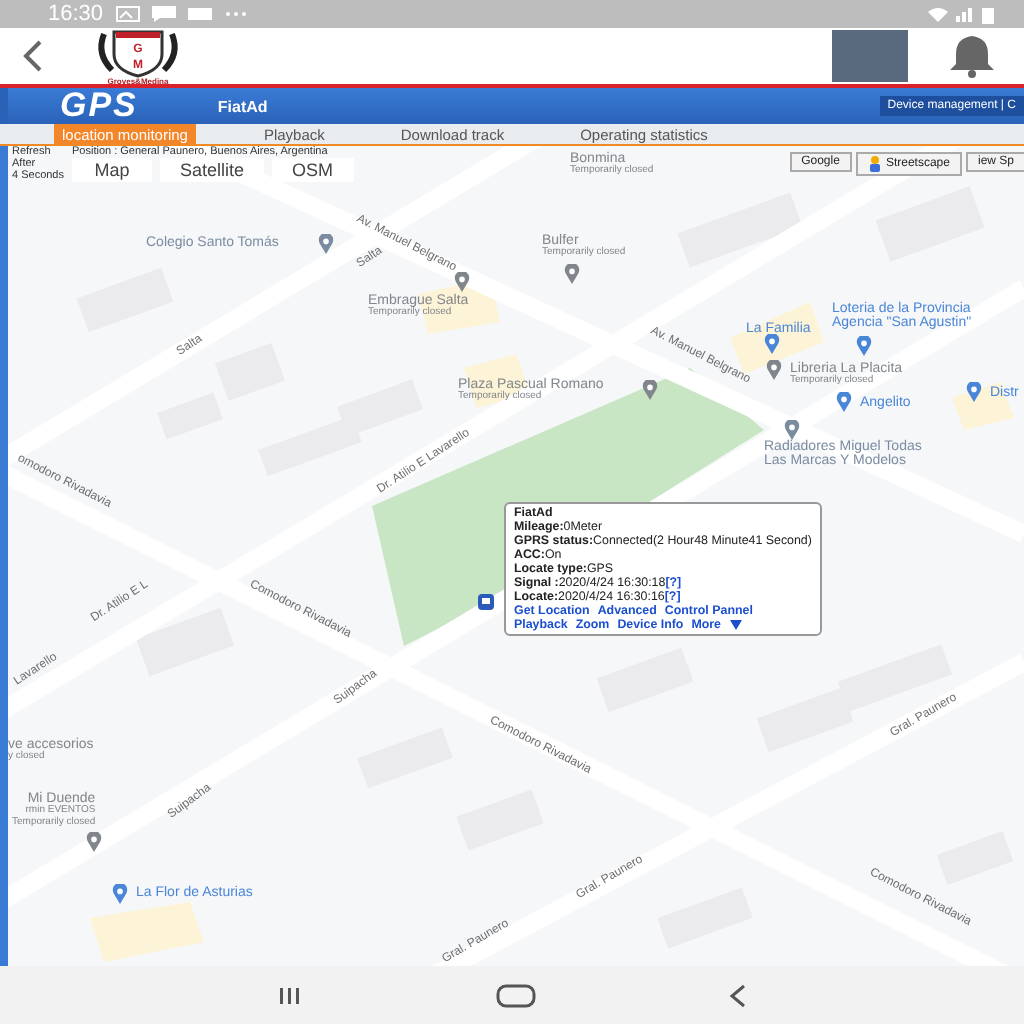  What do you see at coordinates (735, 625) in the screenshot?
I see `caret-icon` at bounding box center [735, 625].